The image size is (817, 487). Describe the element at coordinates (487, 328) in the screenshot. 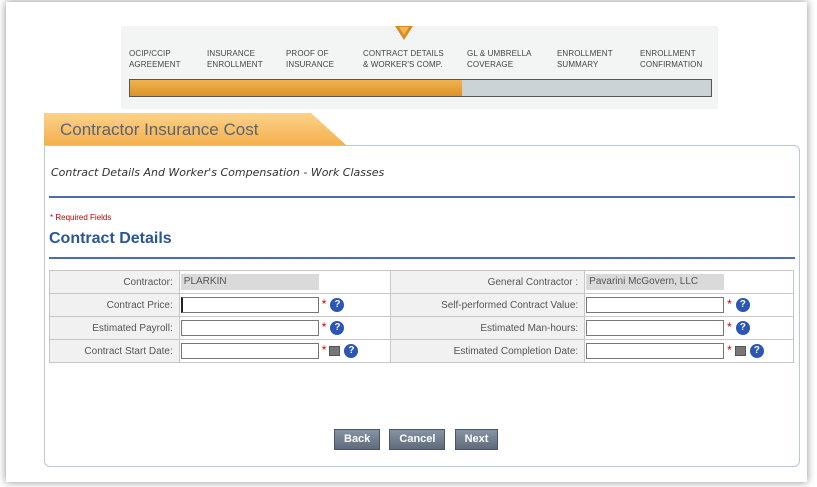

I see `estimated-manhours-label: Estimated Man-hours:` at that location.